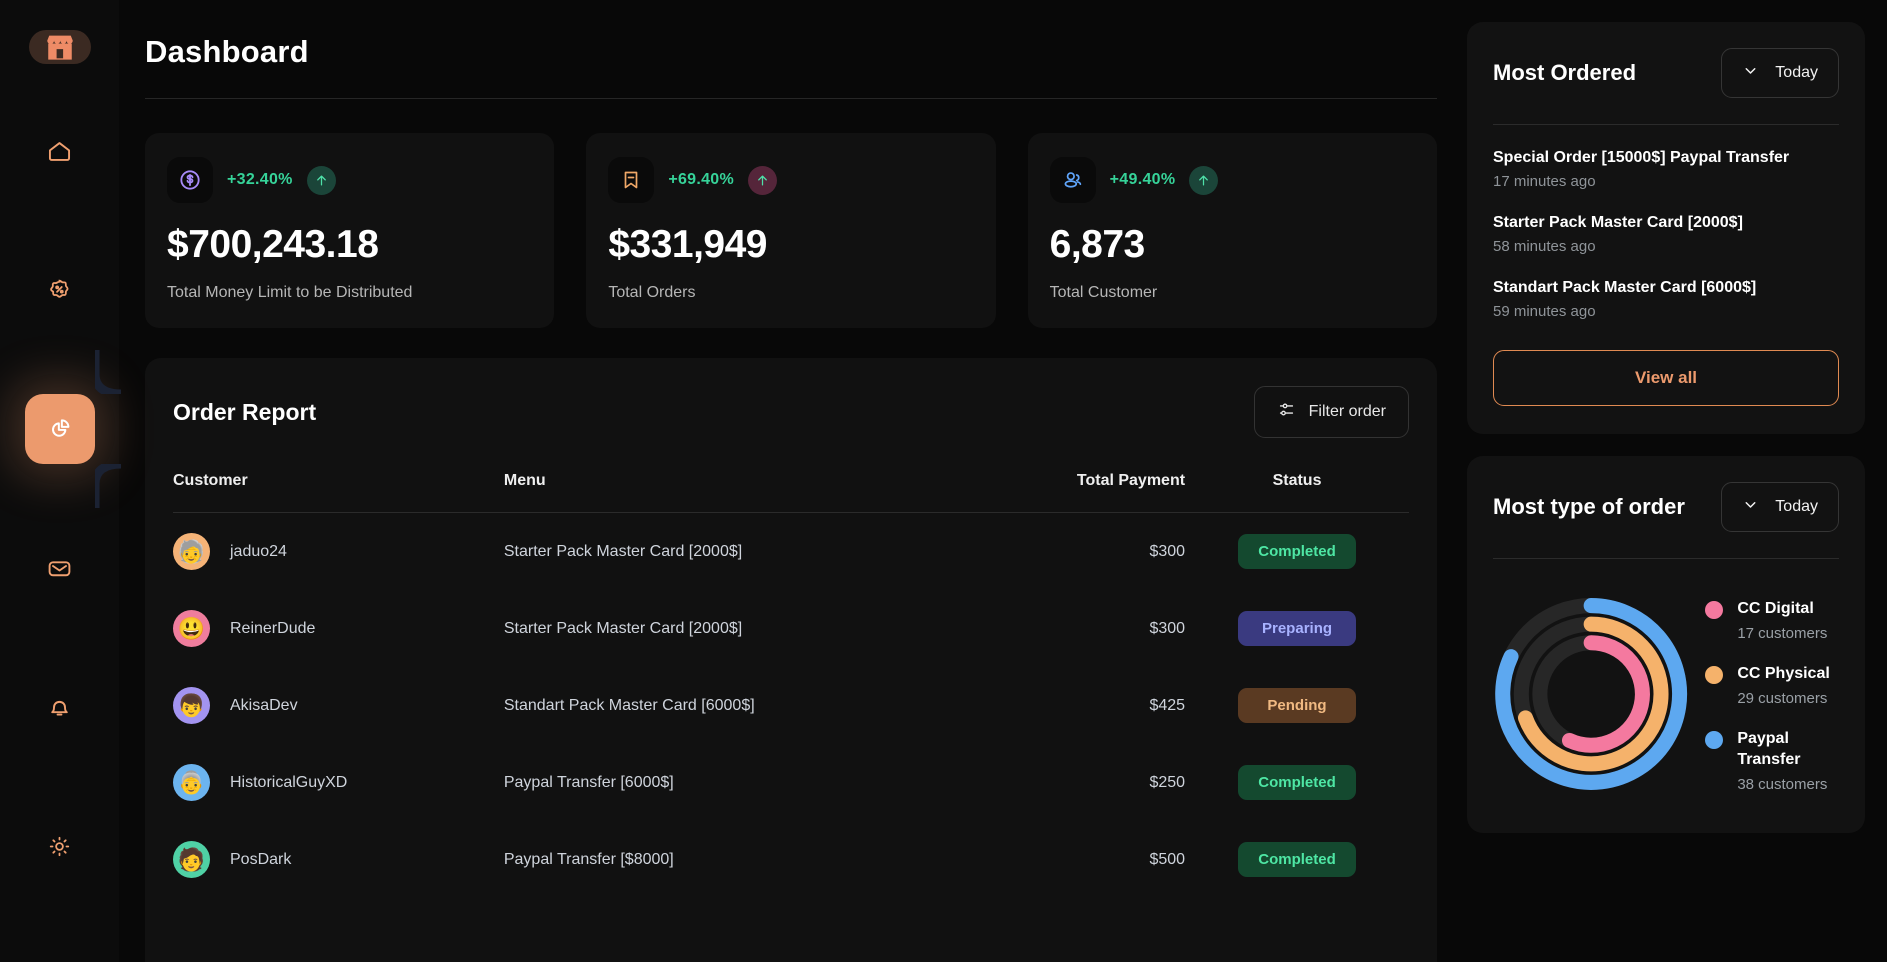  I want to click on most-ordered-period-select: Today, so click(1780, 73).